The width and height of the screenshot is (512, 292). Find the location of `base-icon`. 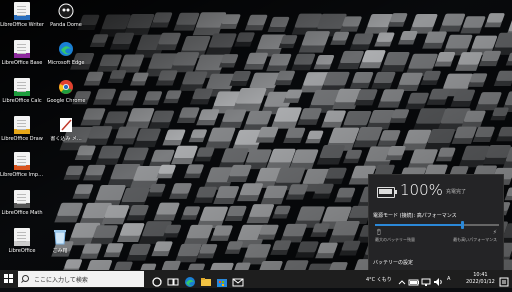

base-icon is located at coordinates (22, 49).